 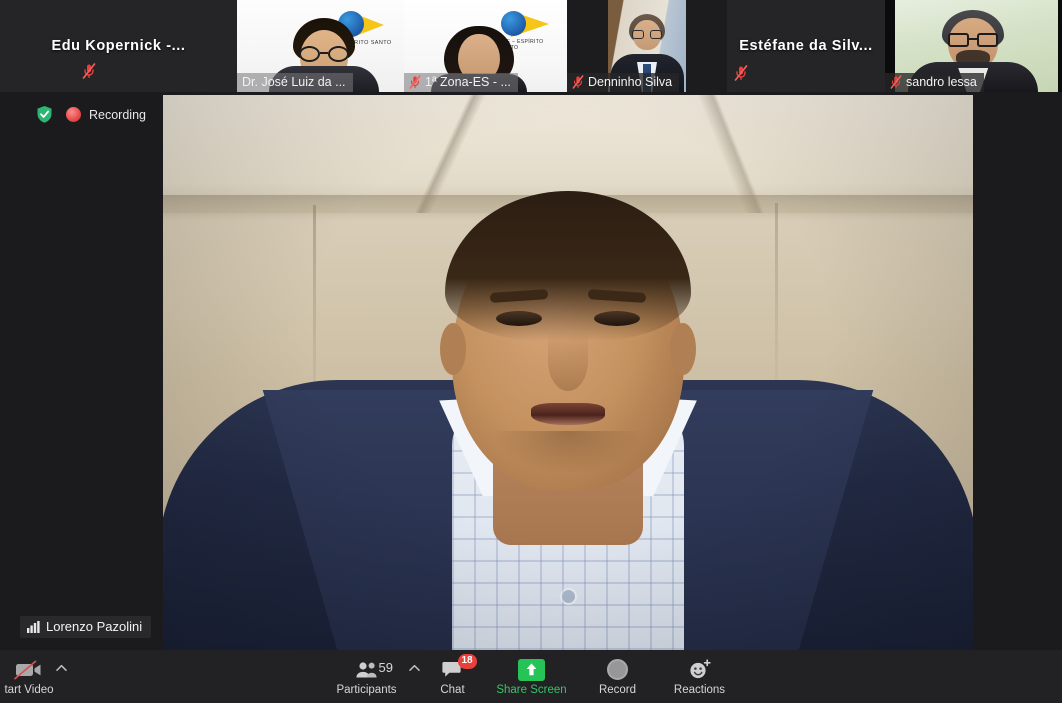 I want to click on participants-count: 59, so click(x=385, y=667).